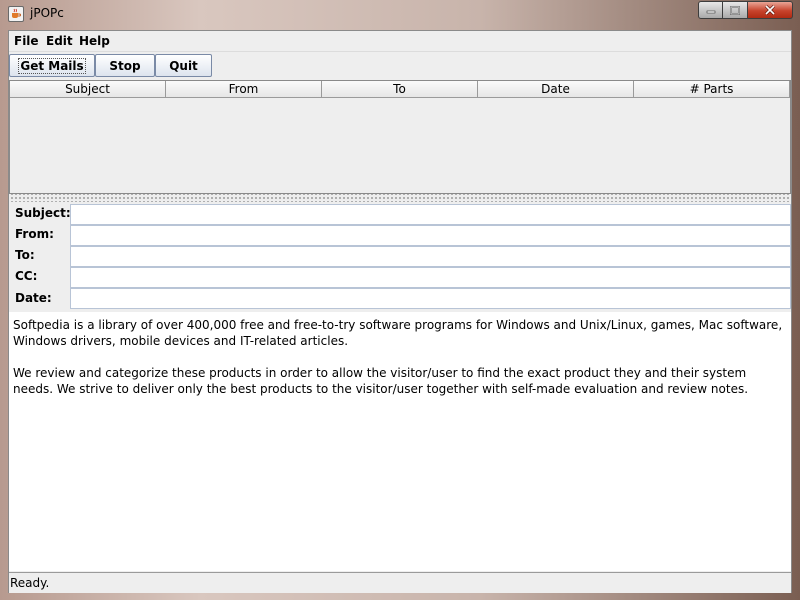 Image resolution: width=800 pixels, height=600 pixels. Describe the element at coordinates (430, 214) in the screenshot. I see `subject-field` at that location.